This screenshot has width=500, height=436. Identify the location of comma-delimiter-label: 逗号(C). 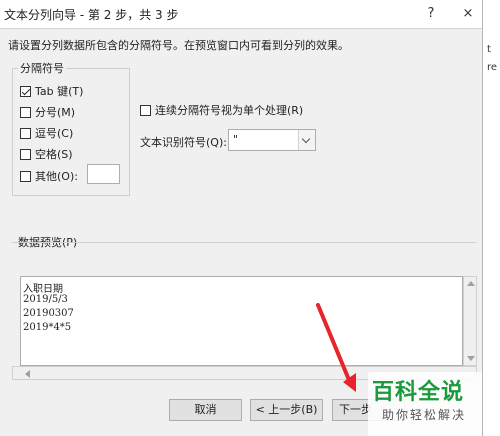
(54, 133).